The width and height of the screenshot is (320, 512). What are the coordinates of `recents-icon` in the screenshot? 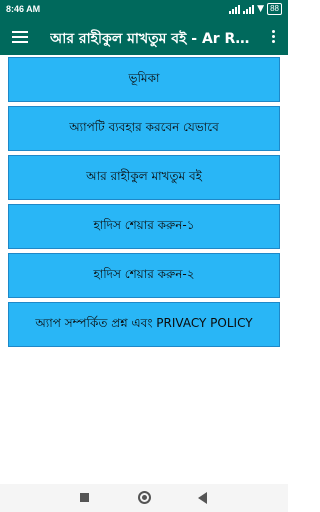 It's located at (84, 497).